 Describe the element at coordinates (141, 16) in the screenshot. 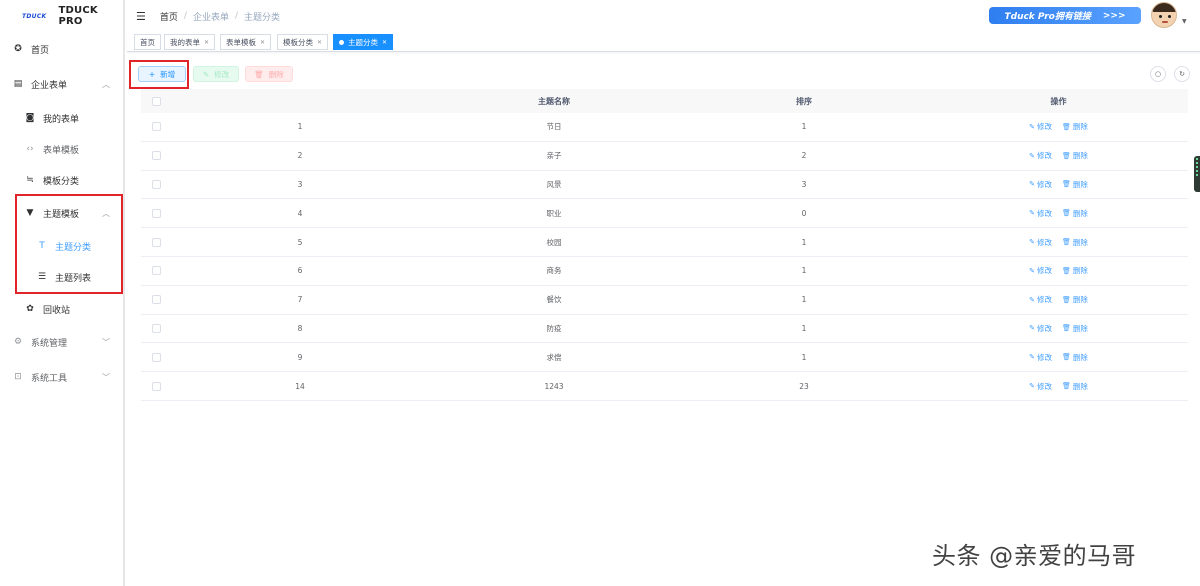

I see `hamburger-icon: ☰` at that location.